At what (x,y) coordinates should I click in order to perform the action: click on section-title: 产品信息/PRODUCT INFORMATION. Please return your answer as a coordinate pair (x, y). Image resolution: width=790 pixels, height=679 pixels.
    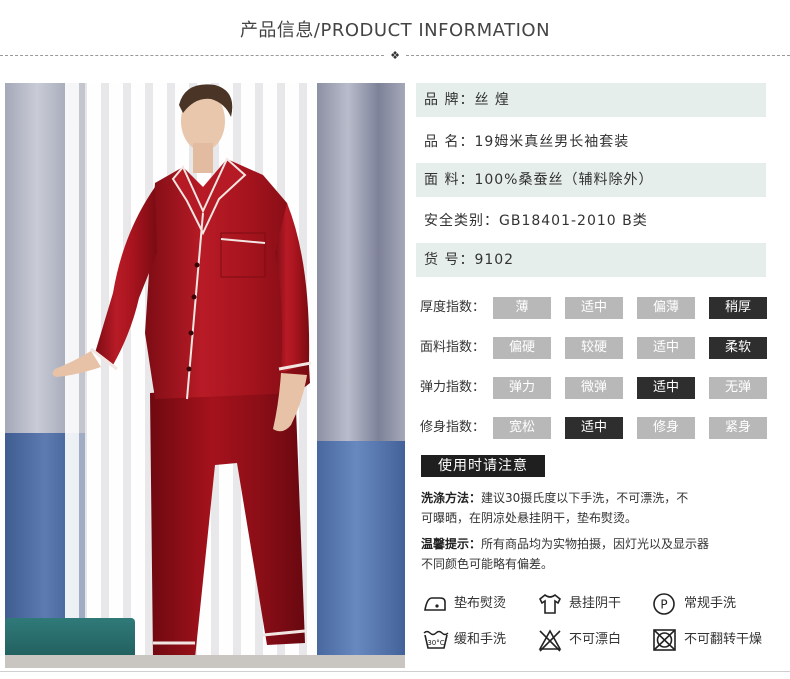
    Looking at the image, I should click on (395, 30).